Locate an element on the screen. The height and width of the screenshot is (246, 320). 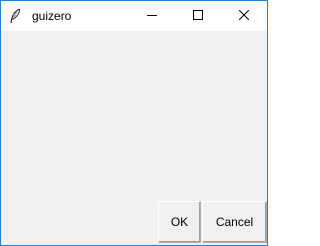
close-icon is located at coordinates (244, 16).